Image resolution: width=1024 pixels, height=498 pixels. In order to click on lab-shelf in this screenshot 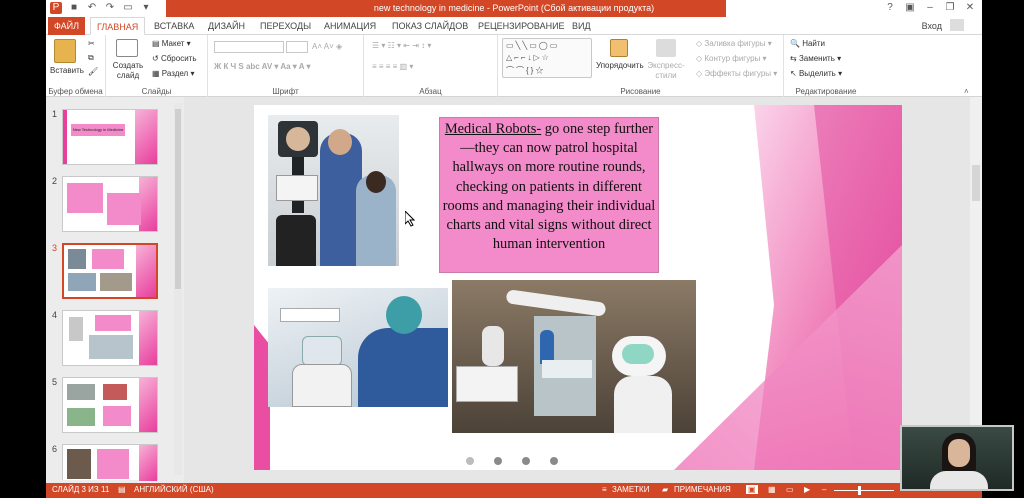, I will do `click(310, 315)`.